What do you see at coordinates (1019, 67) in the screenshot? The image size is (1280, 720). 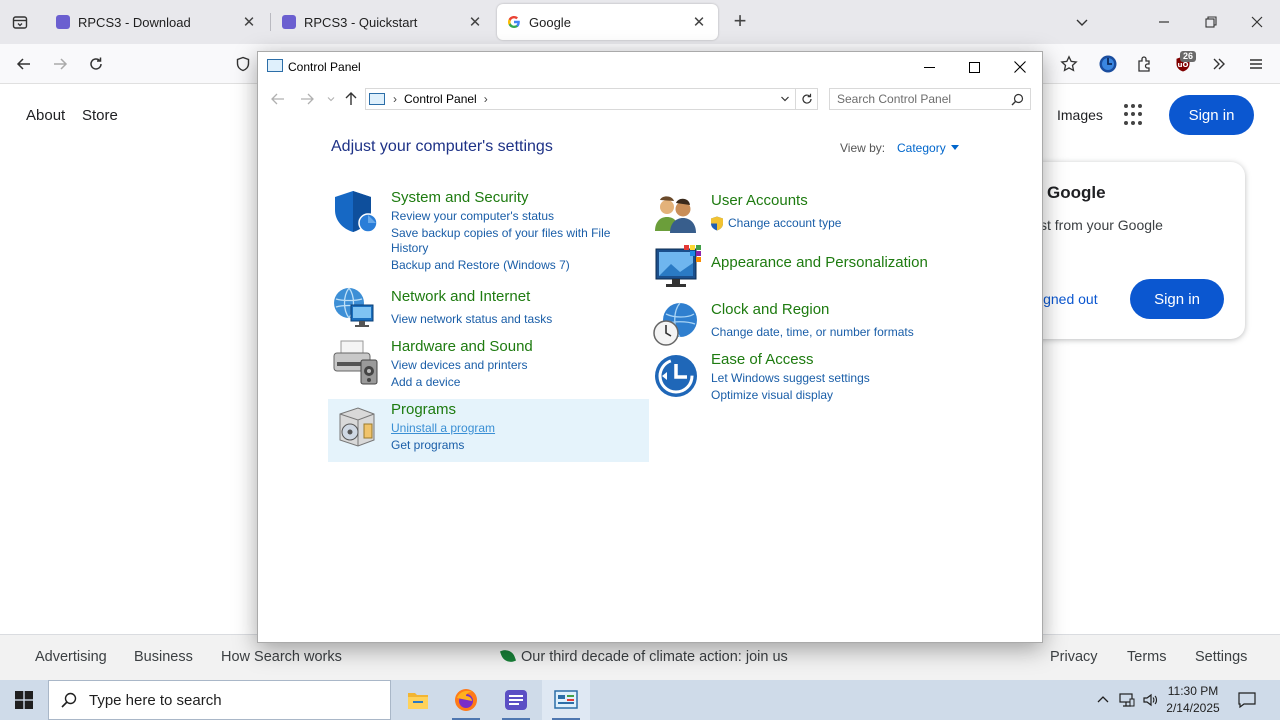 I see `cp-close-icon` at bounding box center [1019, 67].